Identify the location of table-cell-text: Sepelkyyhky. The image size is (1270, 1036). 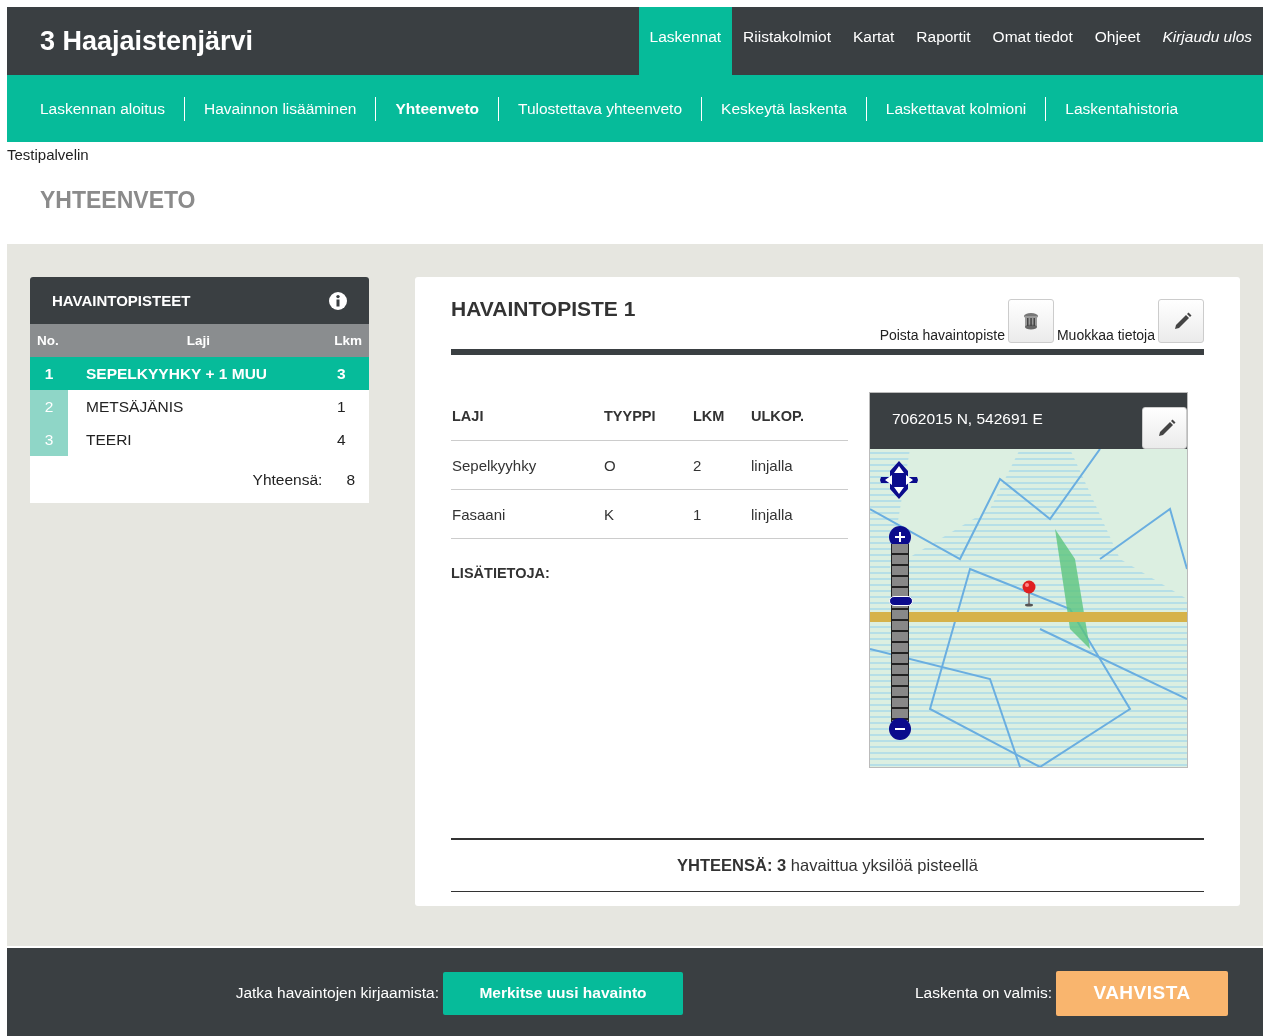
(494, 465).